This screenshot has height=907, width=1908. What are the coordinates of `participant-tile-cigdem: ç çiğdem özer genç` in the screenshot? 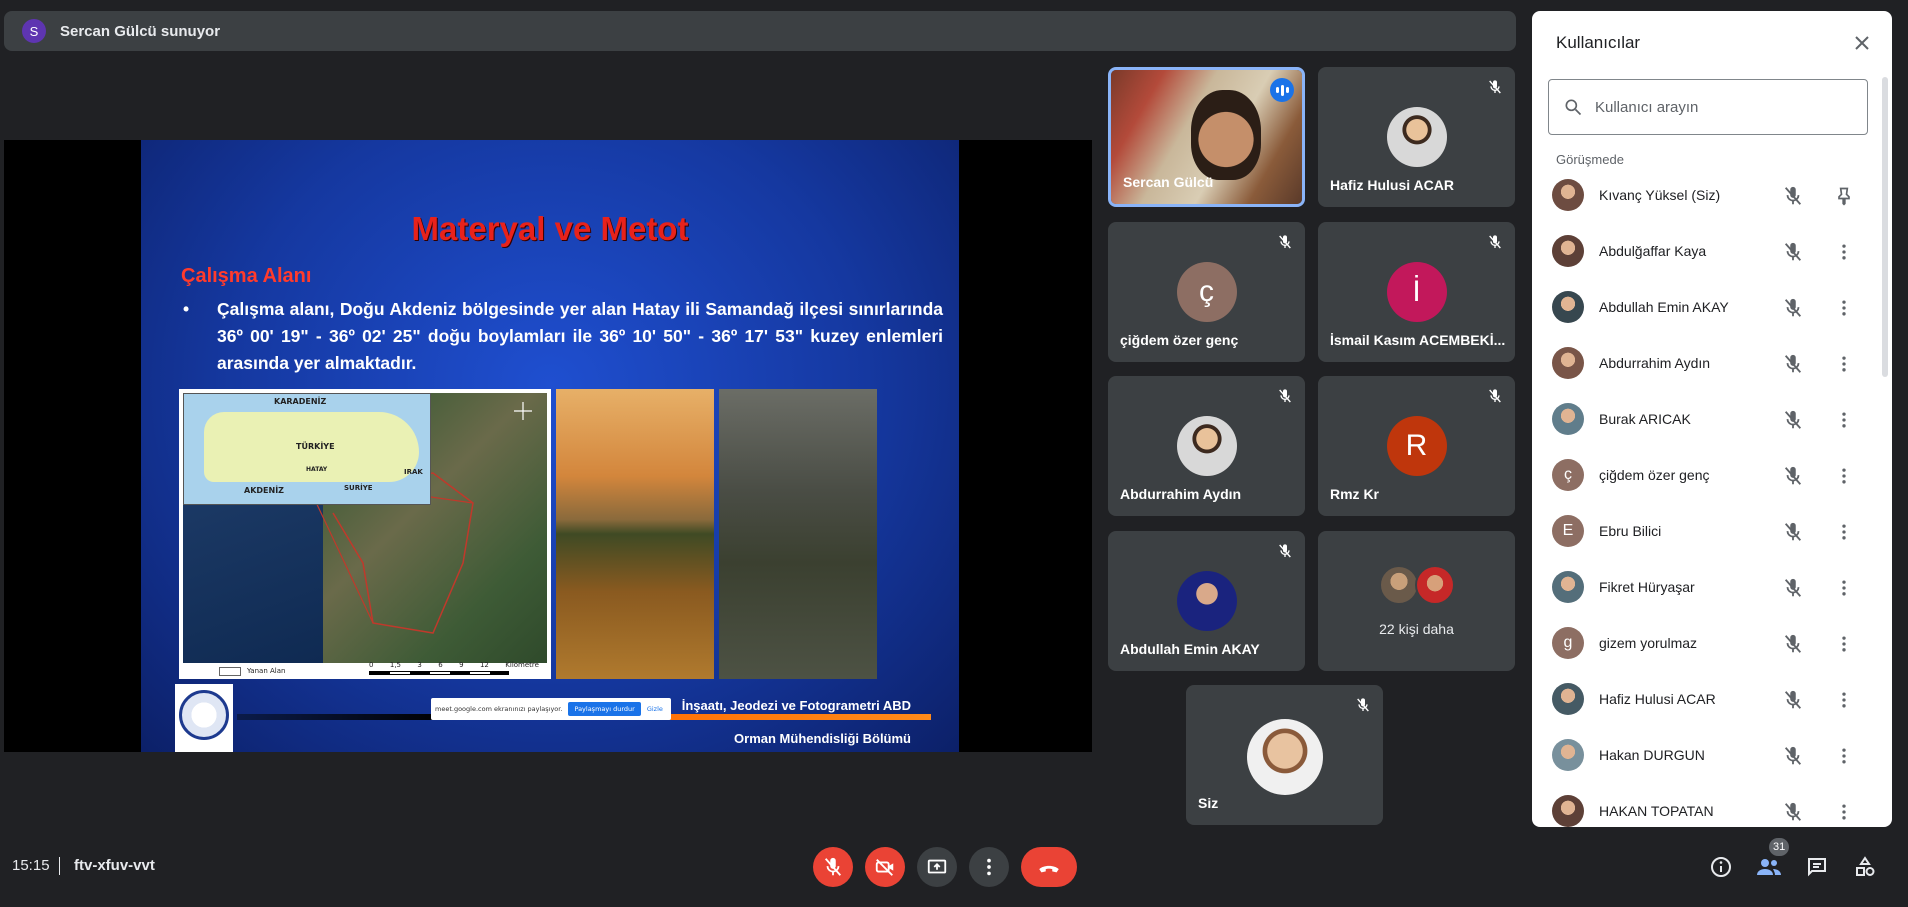 It's located at (1206, 292).